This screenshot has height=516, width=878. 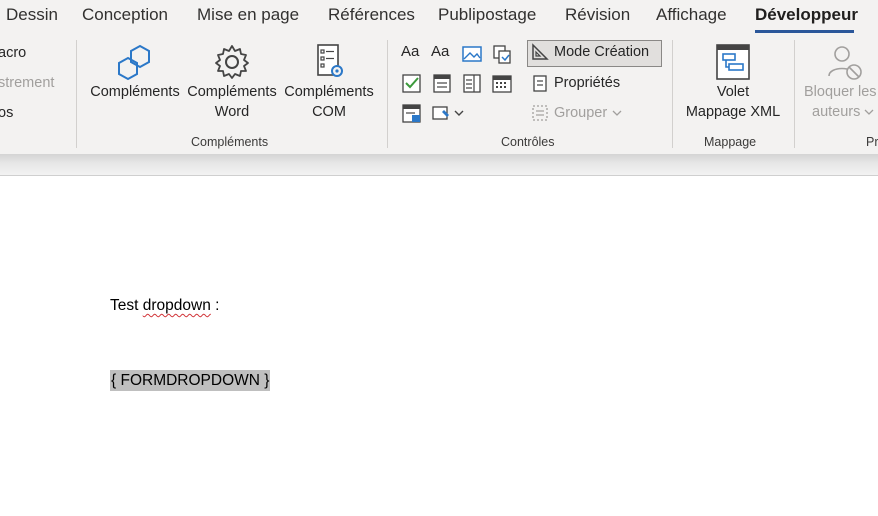 What do you see at coordinates (412, 113) in the screenshot?
I see `repeating-section-control-icon` at bounding box center [412, 113].